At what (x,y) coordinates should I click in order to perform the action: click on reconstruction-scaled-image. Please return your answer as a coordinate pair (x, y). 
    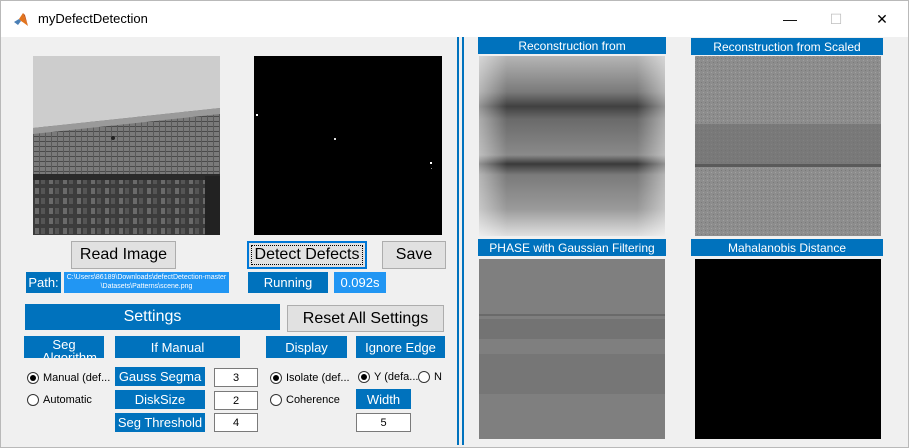
    Looking at the image, I should click on (788, 146).